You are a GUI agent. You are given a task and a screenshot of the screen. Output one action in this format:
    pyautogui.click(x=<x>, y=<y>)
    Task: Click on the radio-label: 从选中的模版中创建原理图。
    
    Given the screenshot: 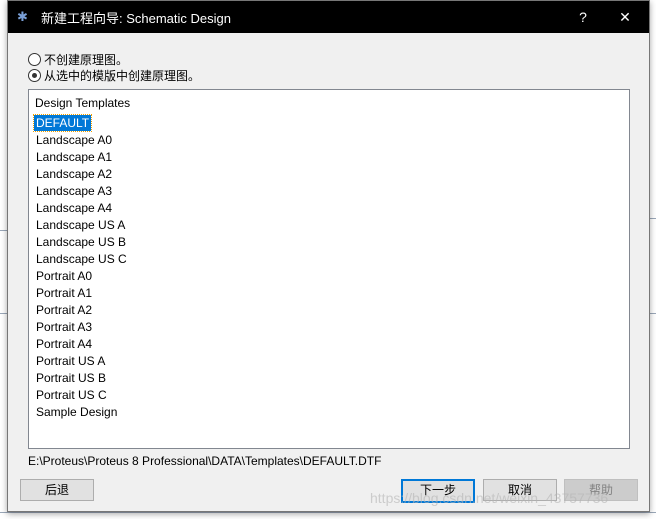 What is the action you would take?
    pyautogui.click(x=122, y=76)
    